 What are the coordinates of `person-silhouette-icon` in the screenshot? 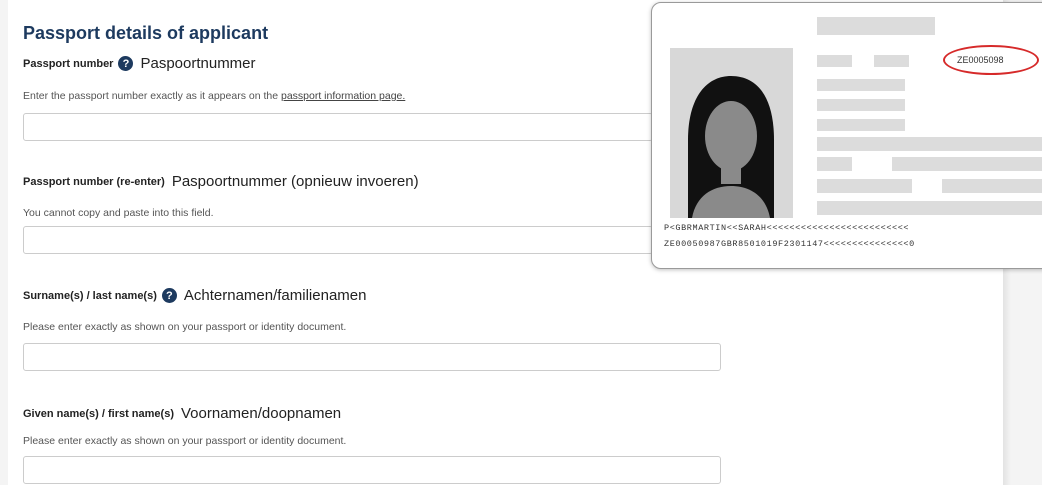 It's located at (731, 147).